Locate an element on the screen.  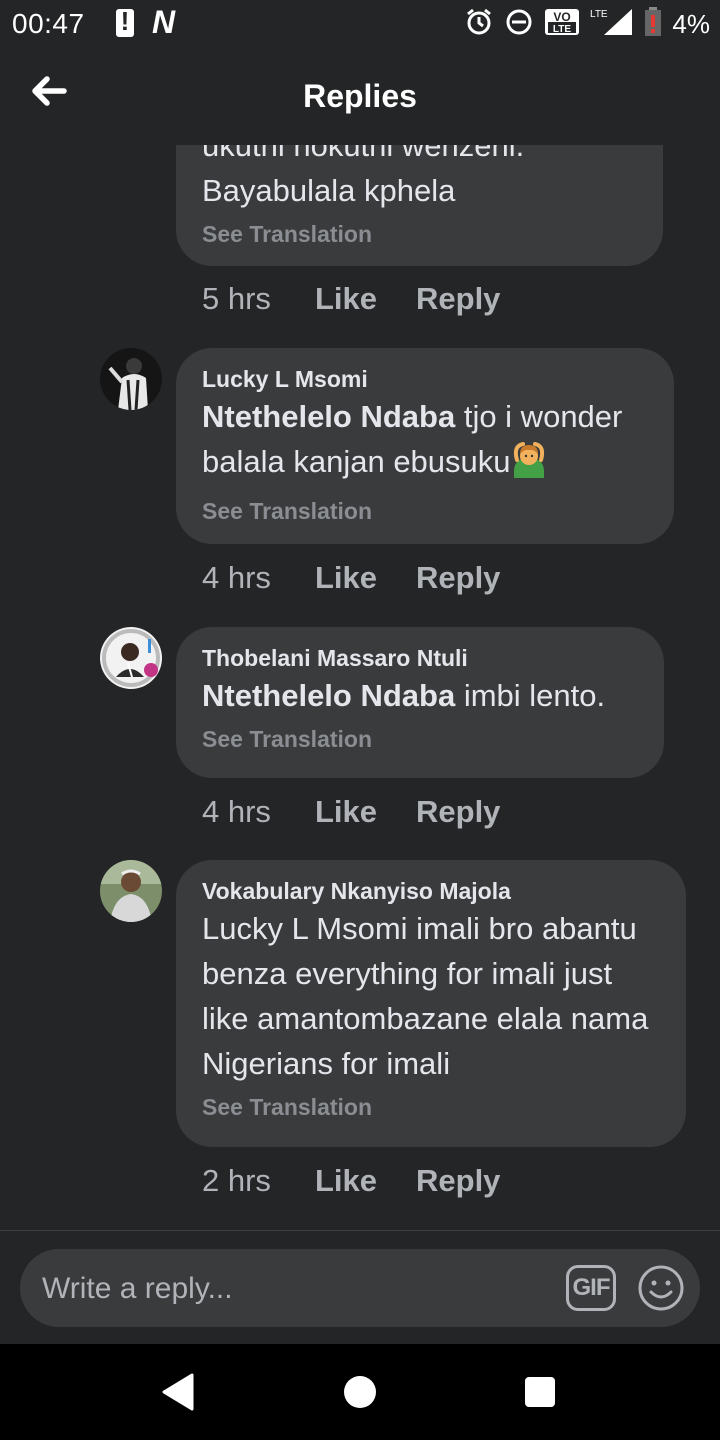
person-gesturing-ok-emoji-icon is located at coordinates (529, 465).